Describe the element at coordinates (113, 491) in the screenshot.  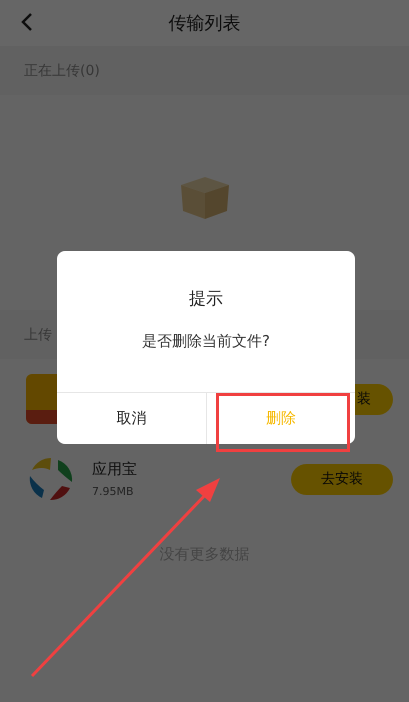
I see `file-size: 7.95MB` at that location.